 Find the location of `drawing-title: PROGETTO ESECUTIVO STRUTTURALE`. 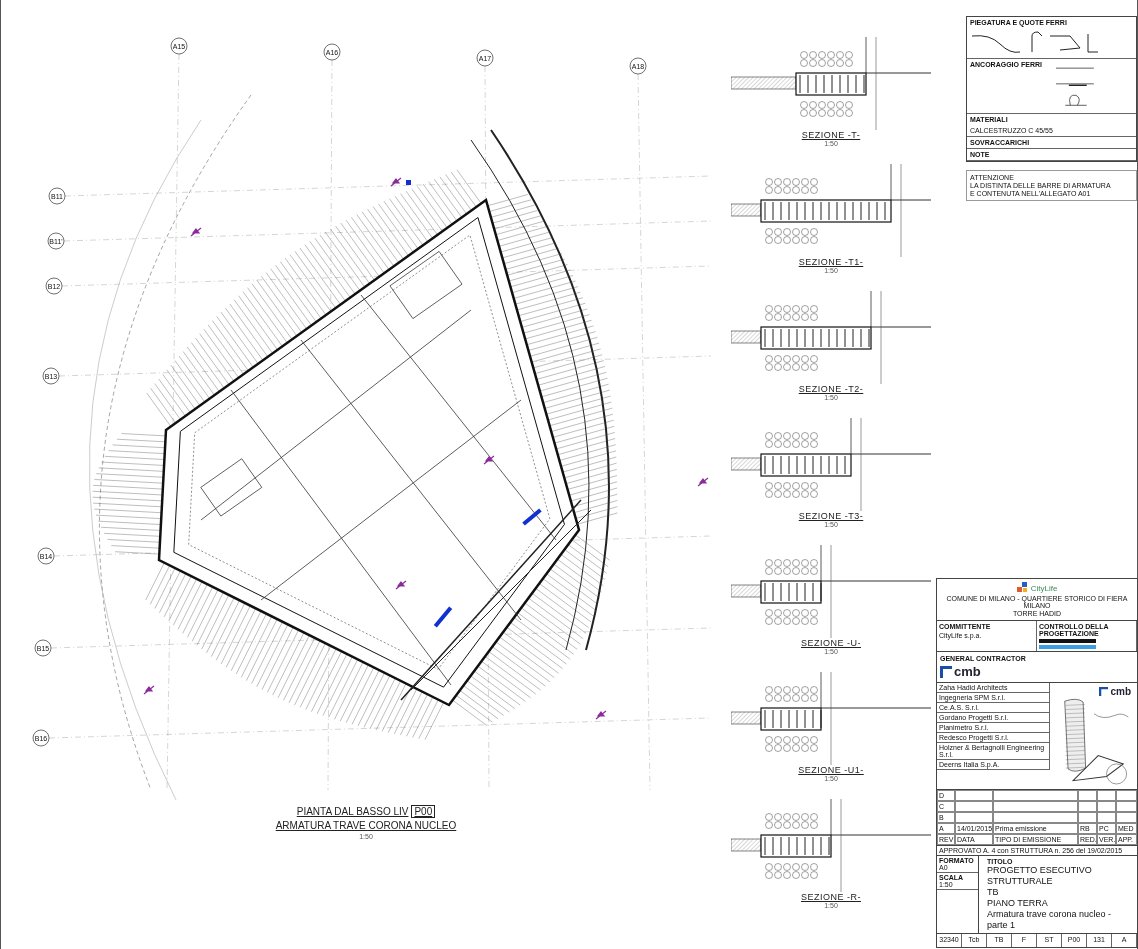

drawing-title: PROGETTO ESECUTIVO STRUTTURALE is located at coordinates (1040, 876).